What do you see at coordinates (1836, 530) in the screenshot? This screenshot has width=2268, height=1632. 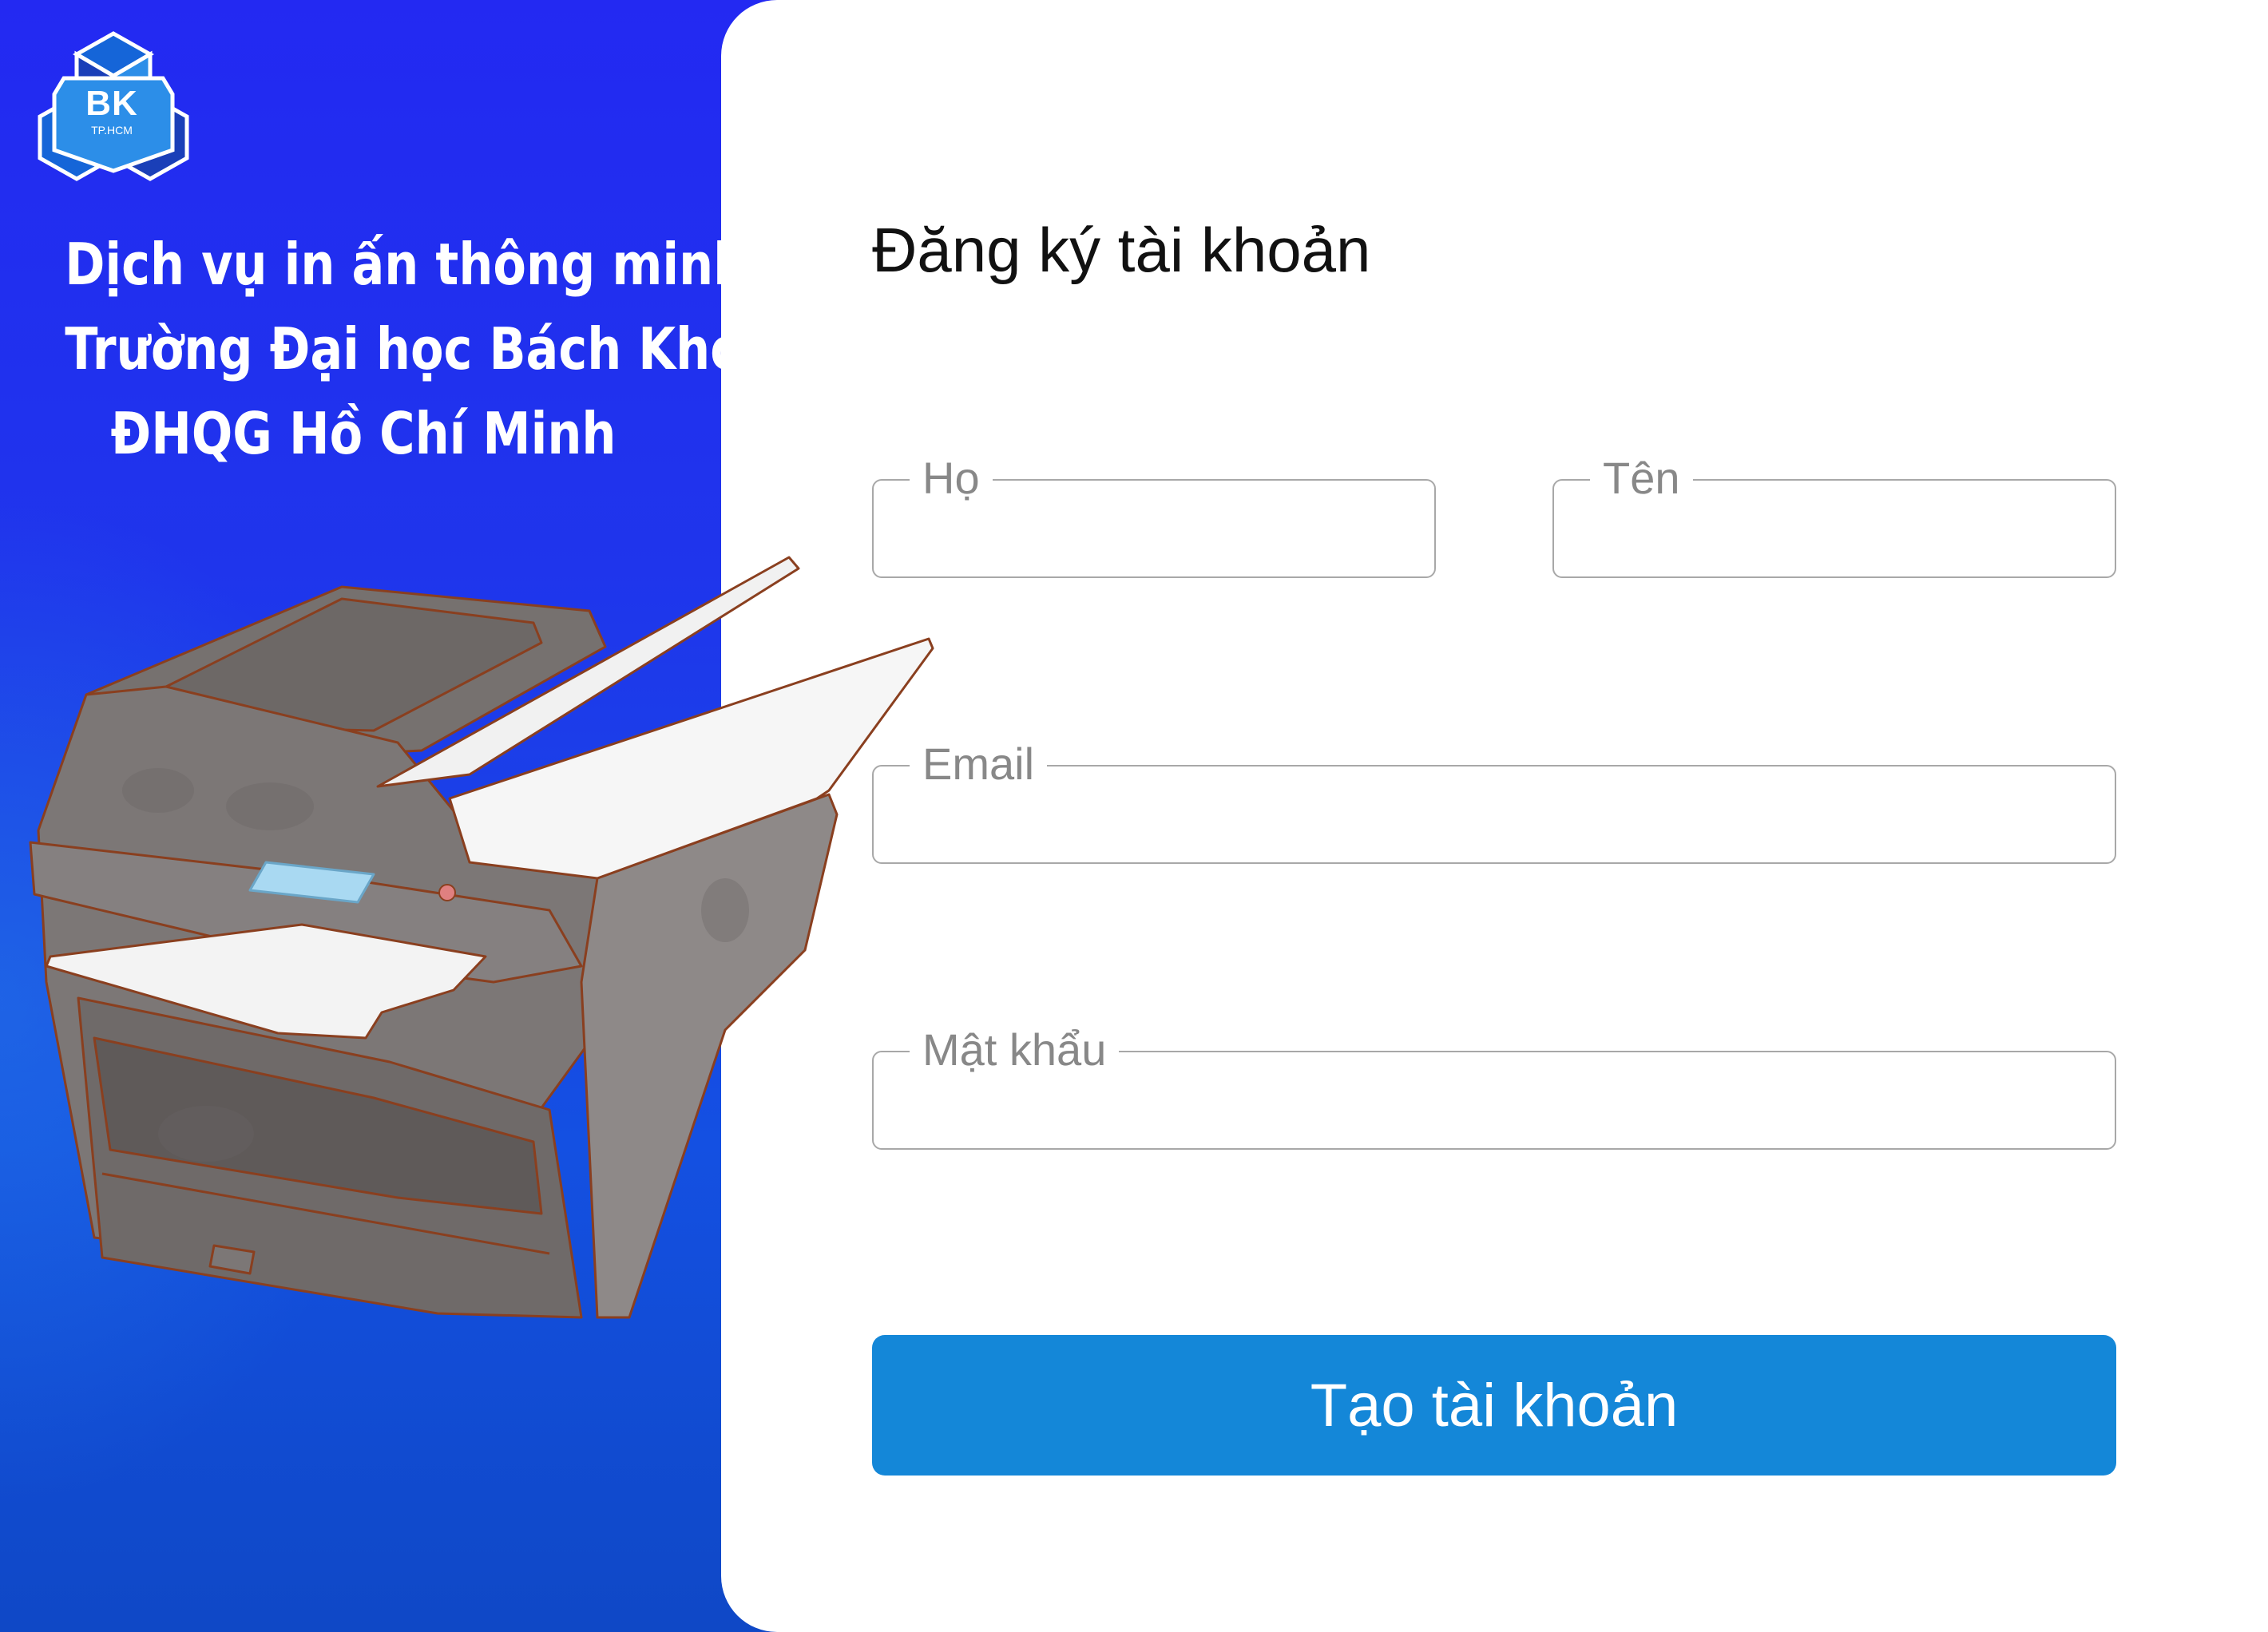 I see `first-name-input` at bounding box center [1836, 530].